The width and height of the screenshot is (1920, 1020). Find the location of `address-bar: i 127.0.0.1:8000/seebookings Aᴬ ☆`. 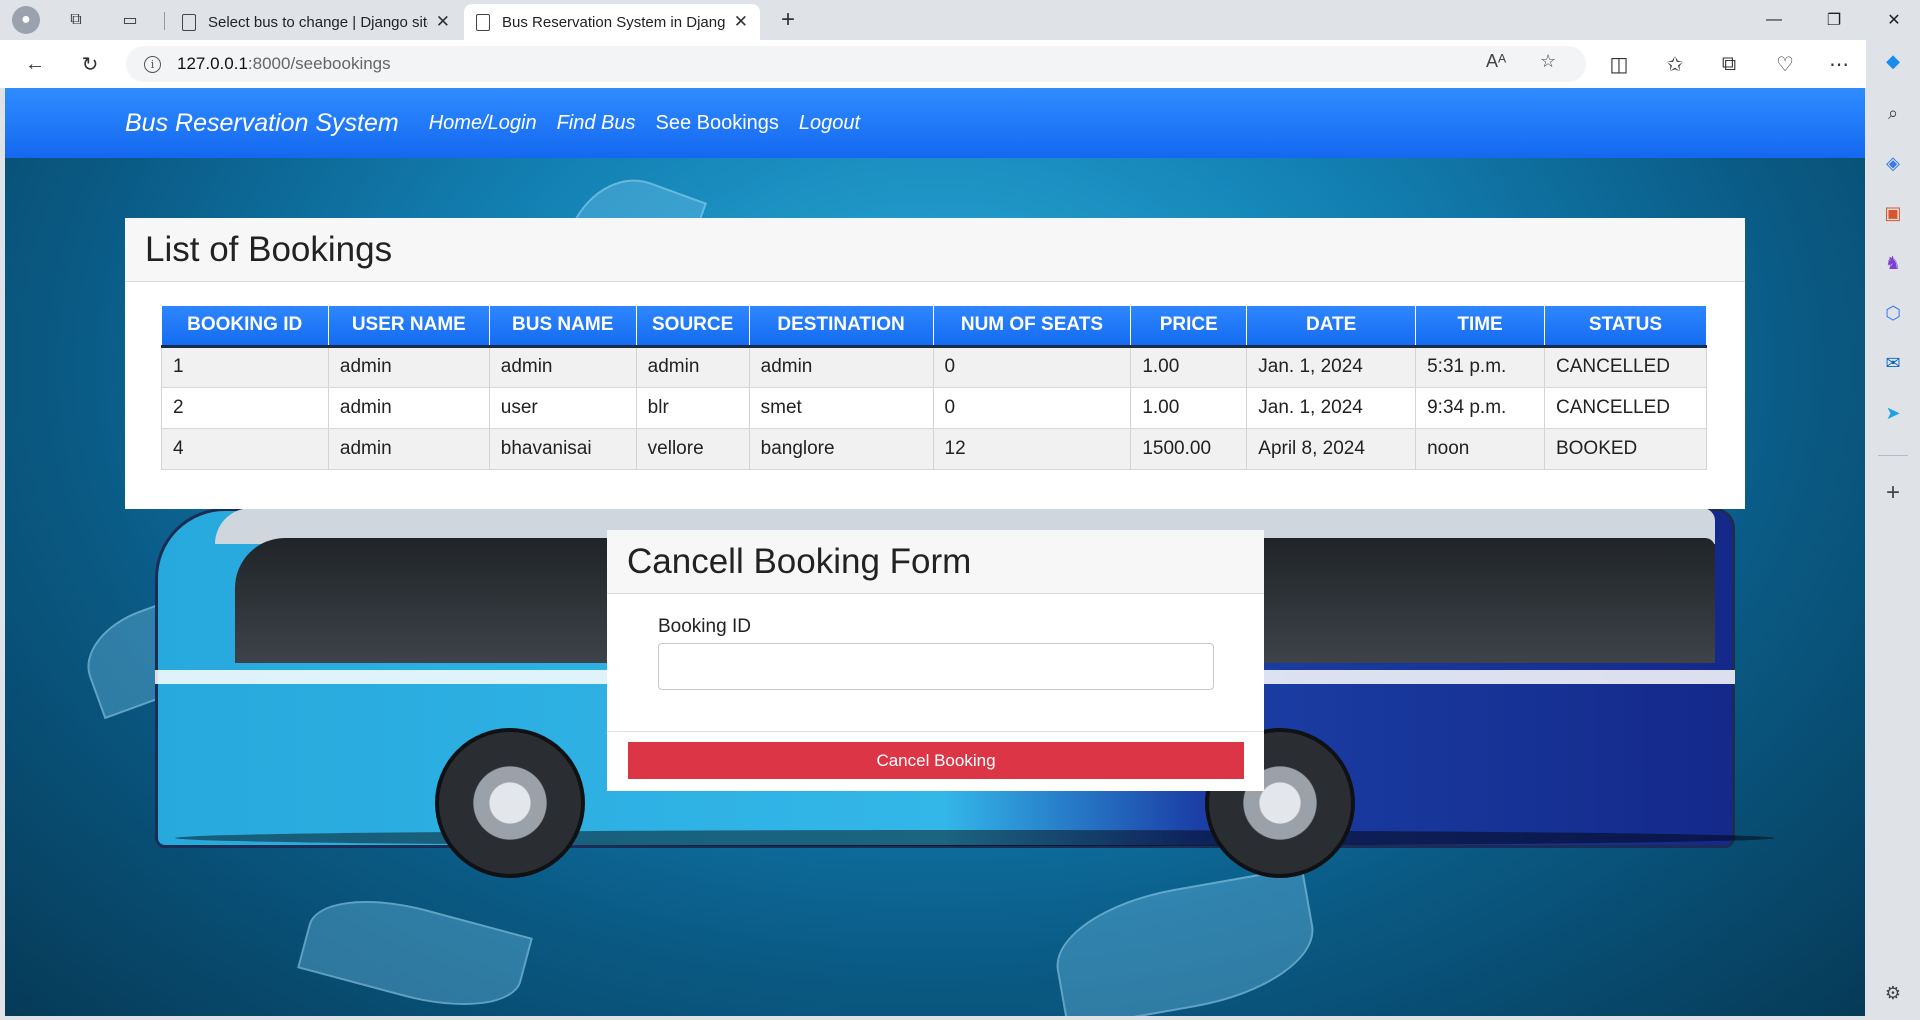

address-bar: i 127.0.0.1:8000/seebookings Aᴬ ☆ is located at coordinates (856, 64).